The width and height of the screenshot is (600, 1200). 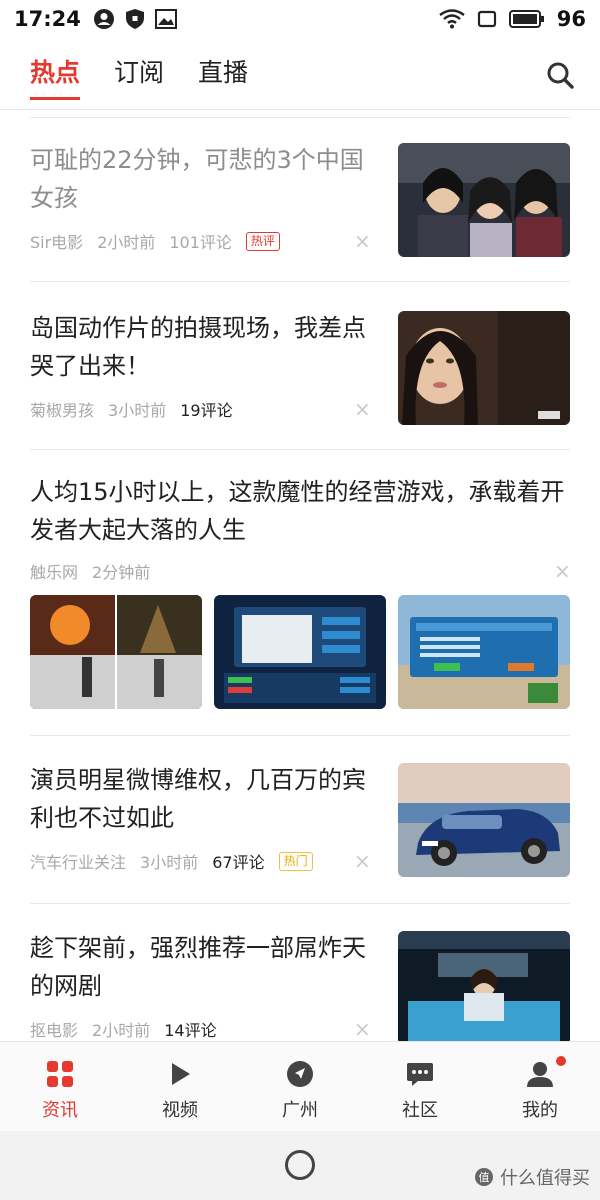 I want to click on news-title: 可耻的22分钟，可悲的3个中国女孩, so click(x=197, y=179).